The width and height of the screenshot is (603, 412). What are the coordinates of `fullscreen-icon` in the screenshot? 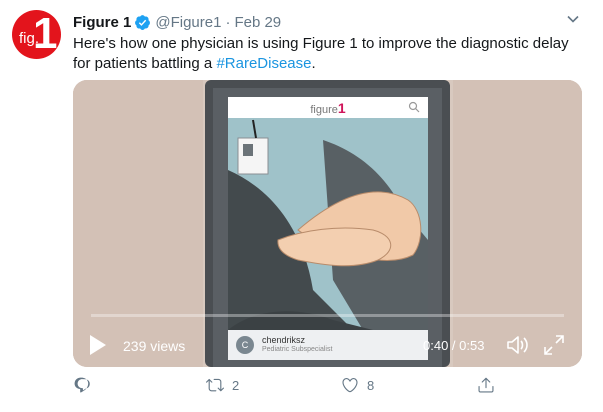 It's located at (554, 345).